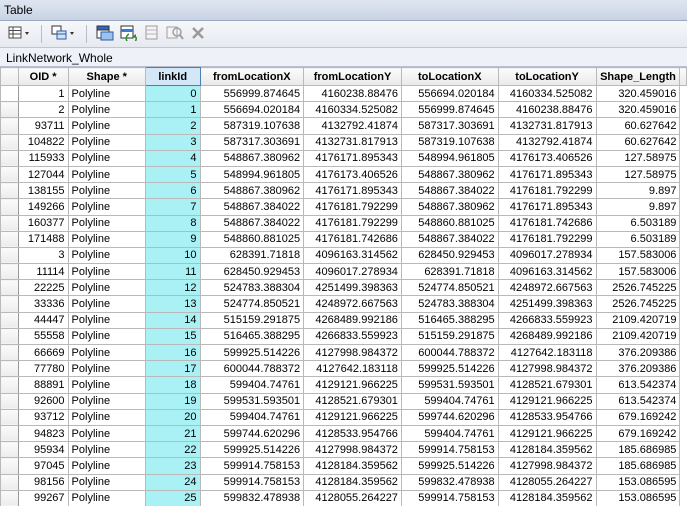 The height and width of the screenshot is (506, 687). Describe the element at coordinates (638, 93) in the screenshot. I see `table-cell: 320.459016` at that location.